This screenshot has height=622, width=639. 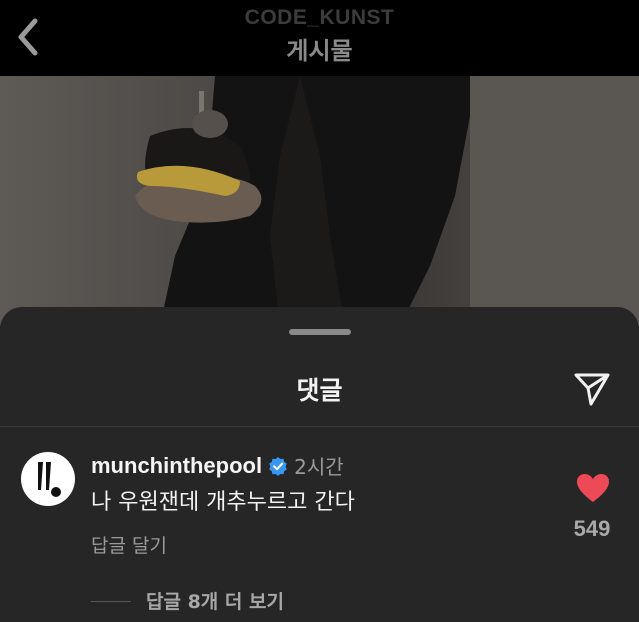 I want to click on paper-plane-icon, so click(x=592, y=389).